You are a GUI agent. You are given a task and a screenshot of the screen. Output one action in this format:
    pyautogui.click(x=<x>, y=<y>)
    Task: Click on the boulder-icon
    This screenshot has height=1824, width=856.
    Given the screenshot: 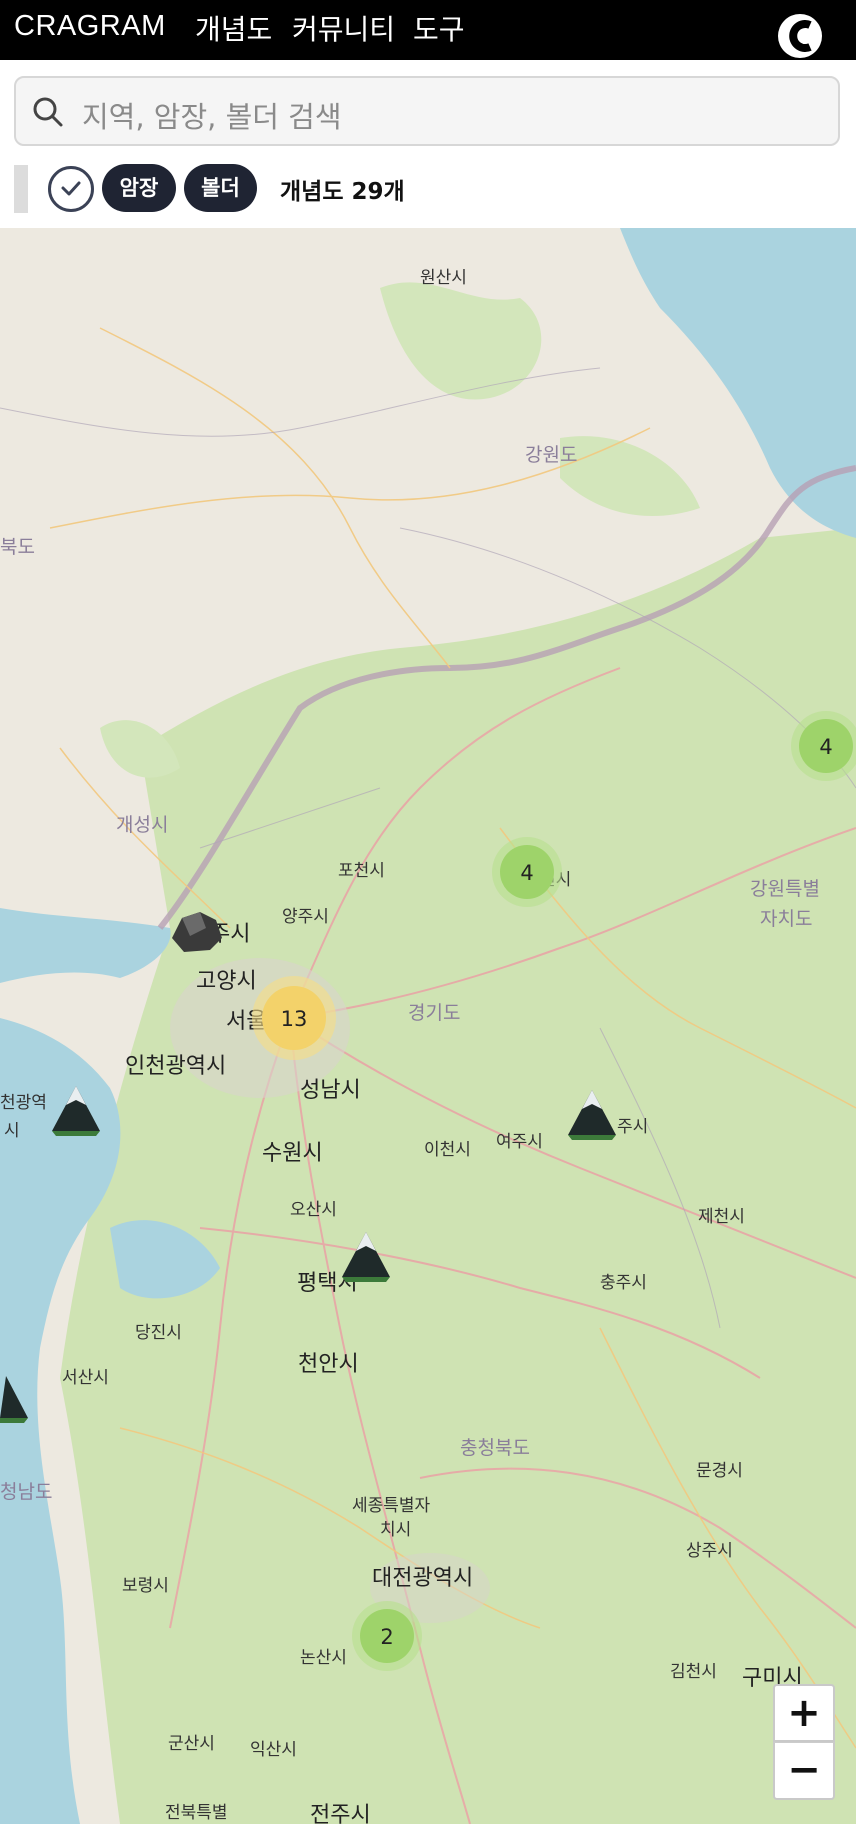 What is the action you would take?
    pyautogui.click(x=197, y=932)
    